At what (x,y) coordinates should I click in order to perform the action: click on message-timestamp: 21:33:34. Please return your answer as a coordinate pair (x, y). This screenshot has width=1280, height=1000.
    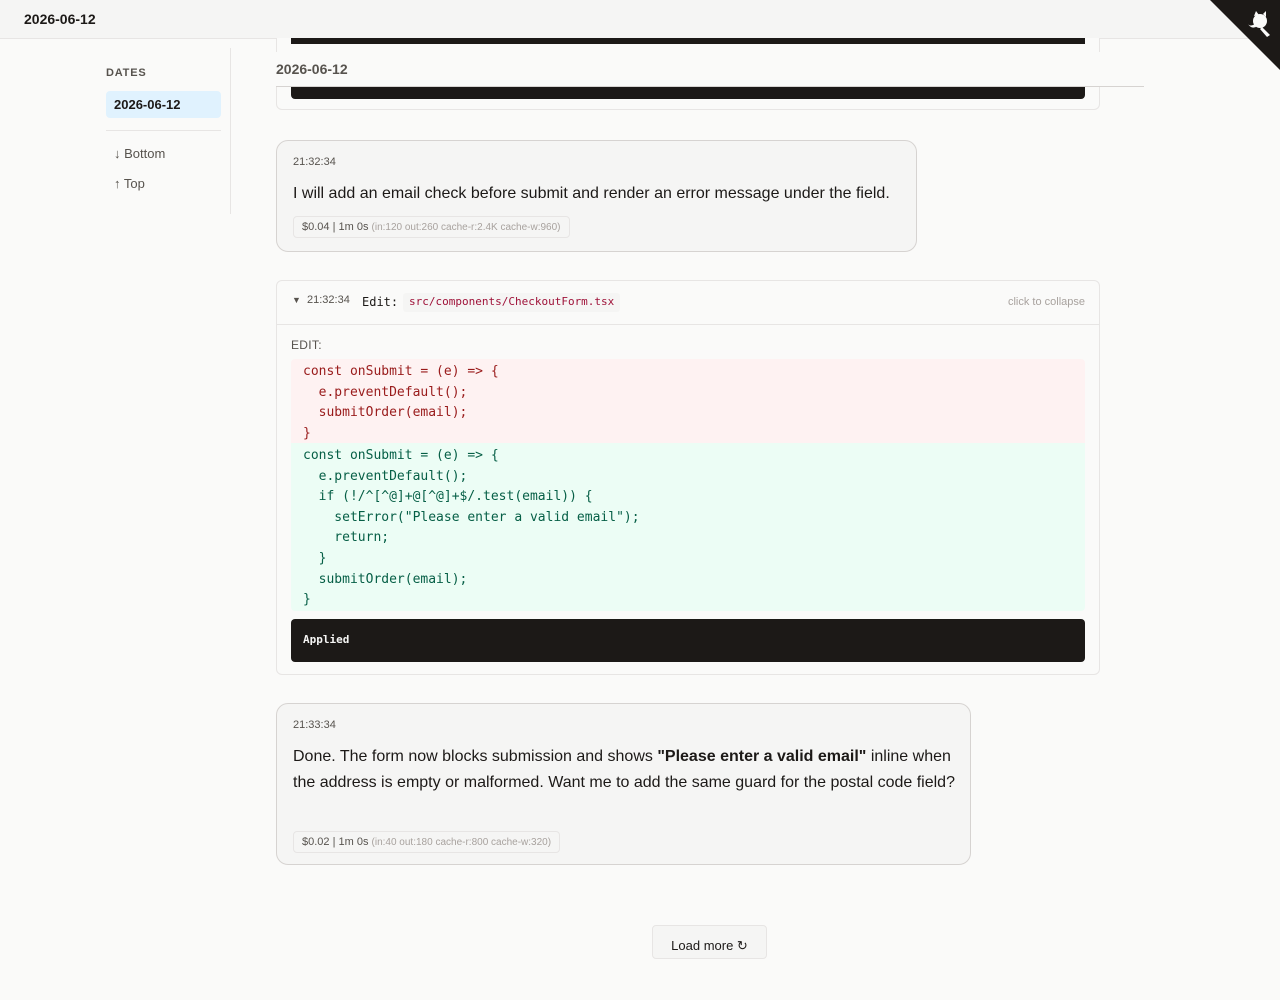
    Looking at the image, I should click on (314, 725).